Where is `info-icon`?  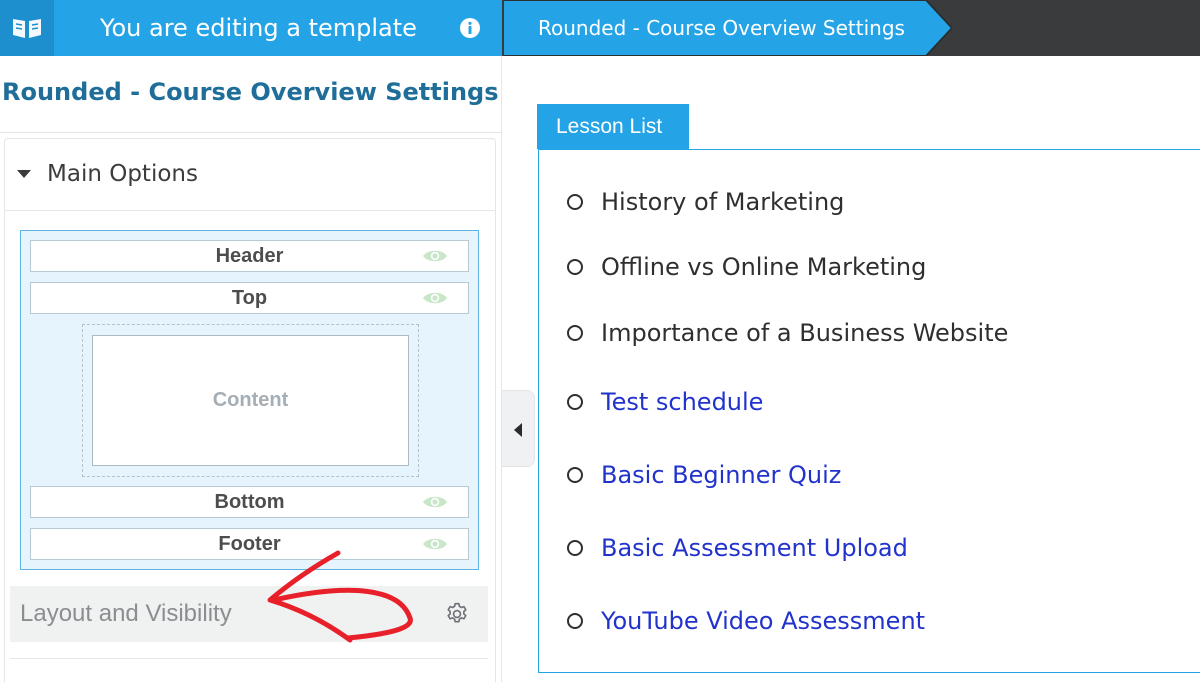 info-icon is located at coordinates (470, 28).